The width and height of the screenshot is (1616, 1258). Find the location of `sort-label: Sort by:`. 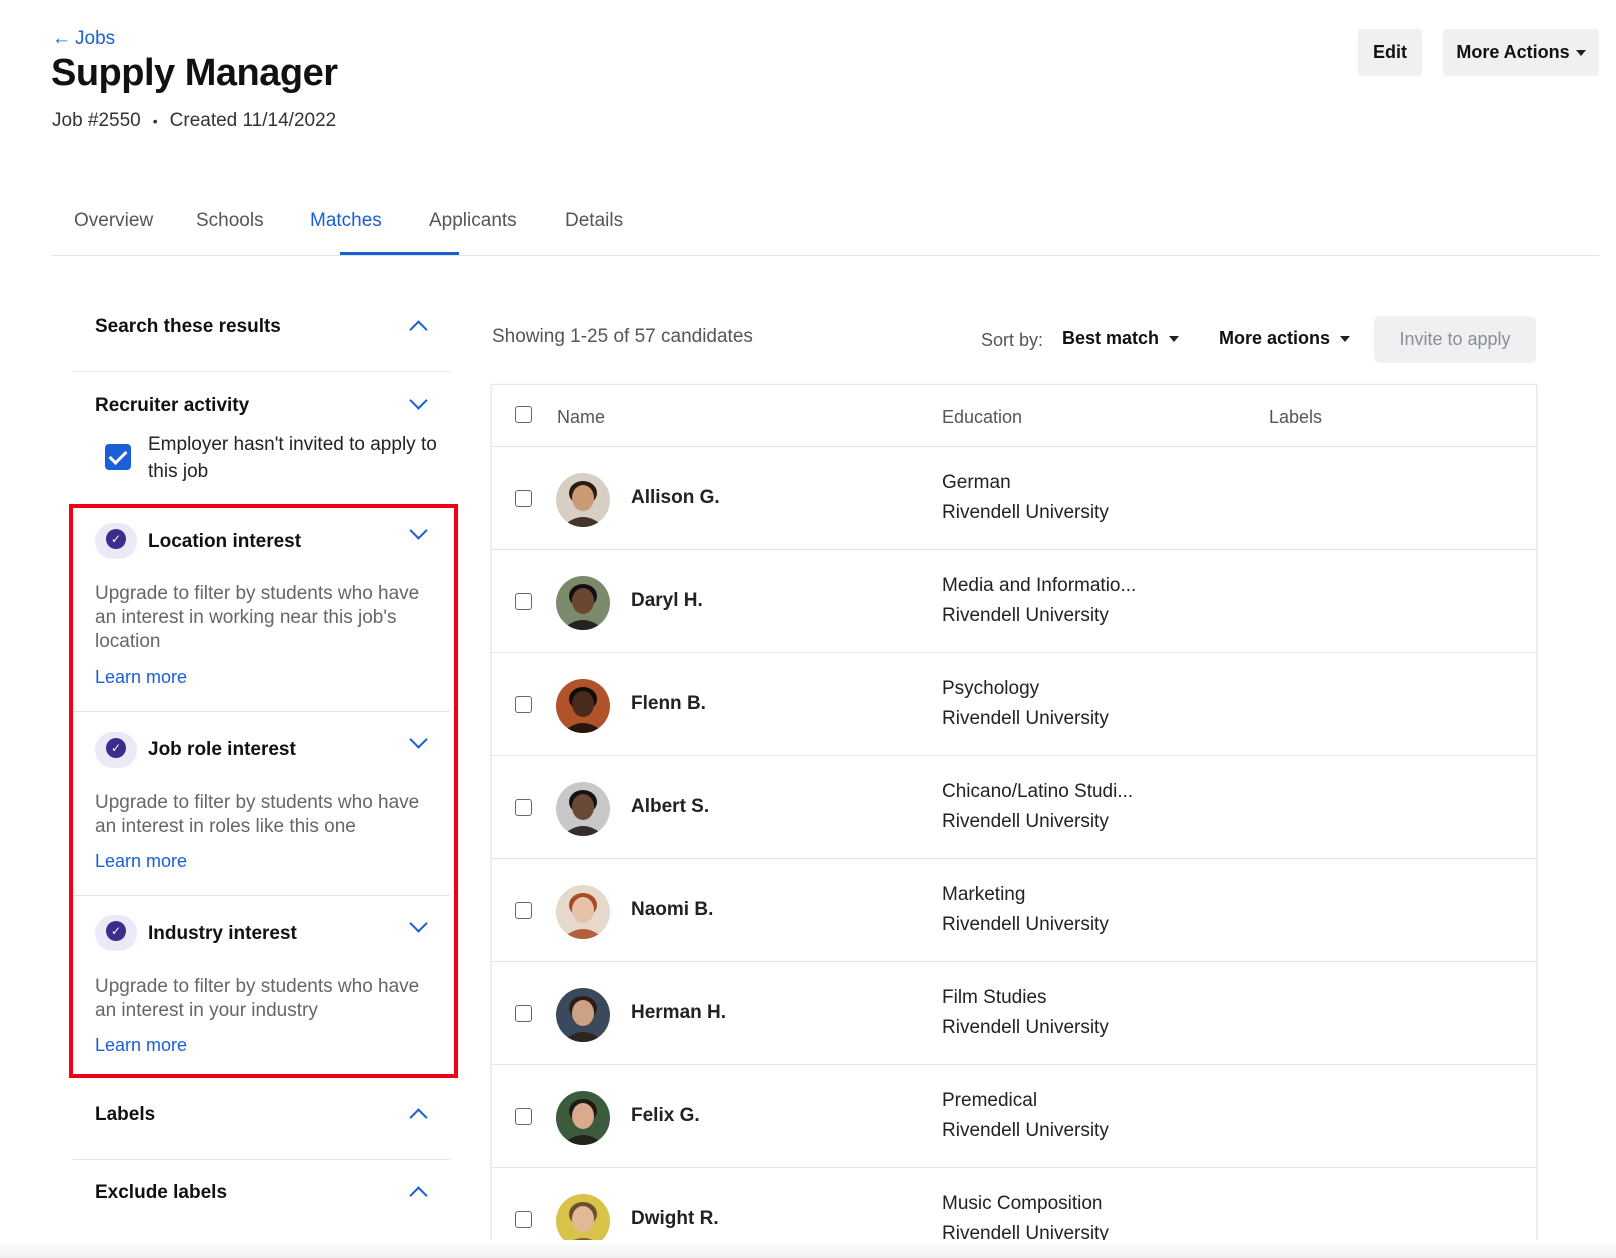

sort-label: Sort by: is located at coordinates (1012, 340).